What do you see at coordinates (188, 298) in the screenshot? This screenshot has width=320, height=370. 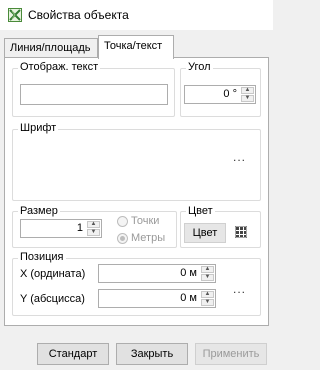 I see `abscissa-value: 0 м` at bounding box center [188, 298].